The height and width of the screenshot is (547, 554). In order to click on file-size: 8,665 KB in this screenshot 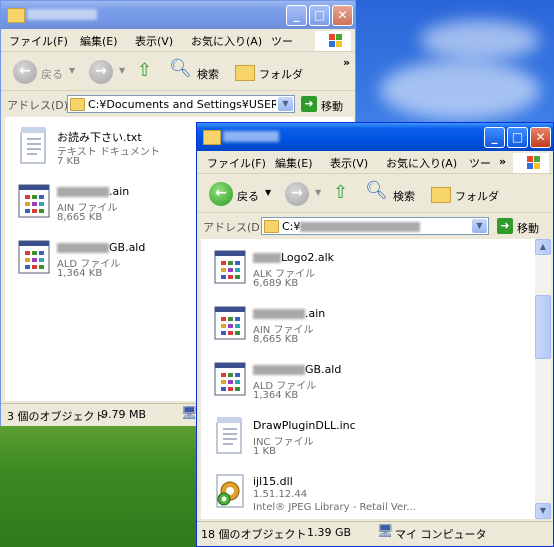, I will do `click(276, 339)`.